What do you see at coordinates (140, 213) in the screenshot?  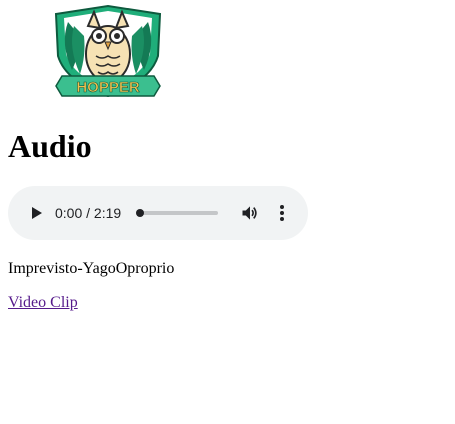 I see `progress-thumb` at bounding box center [140, 213].